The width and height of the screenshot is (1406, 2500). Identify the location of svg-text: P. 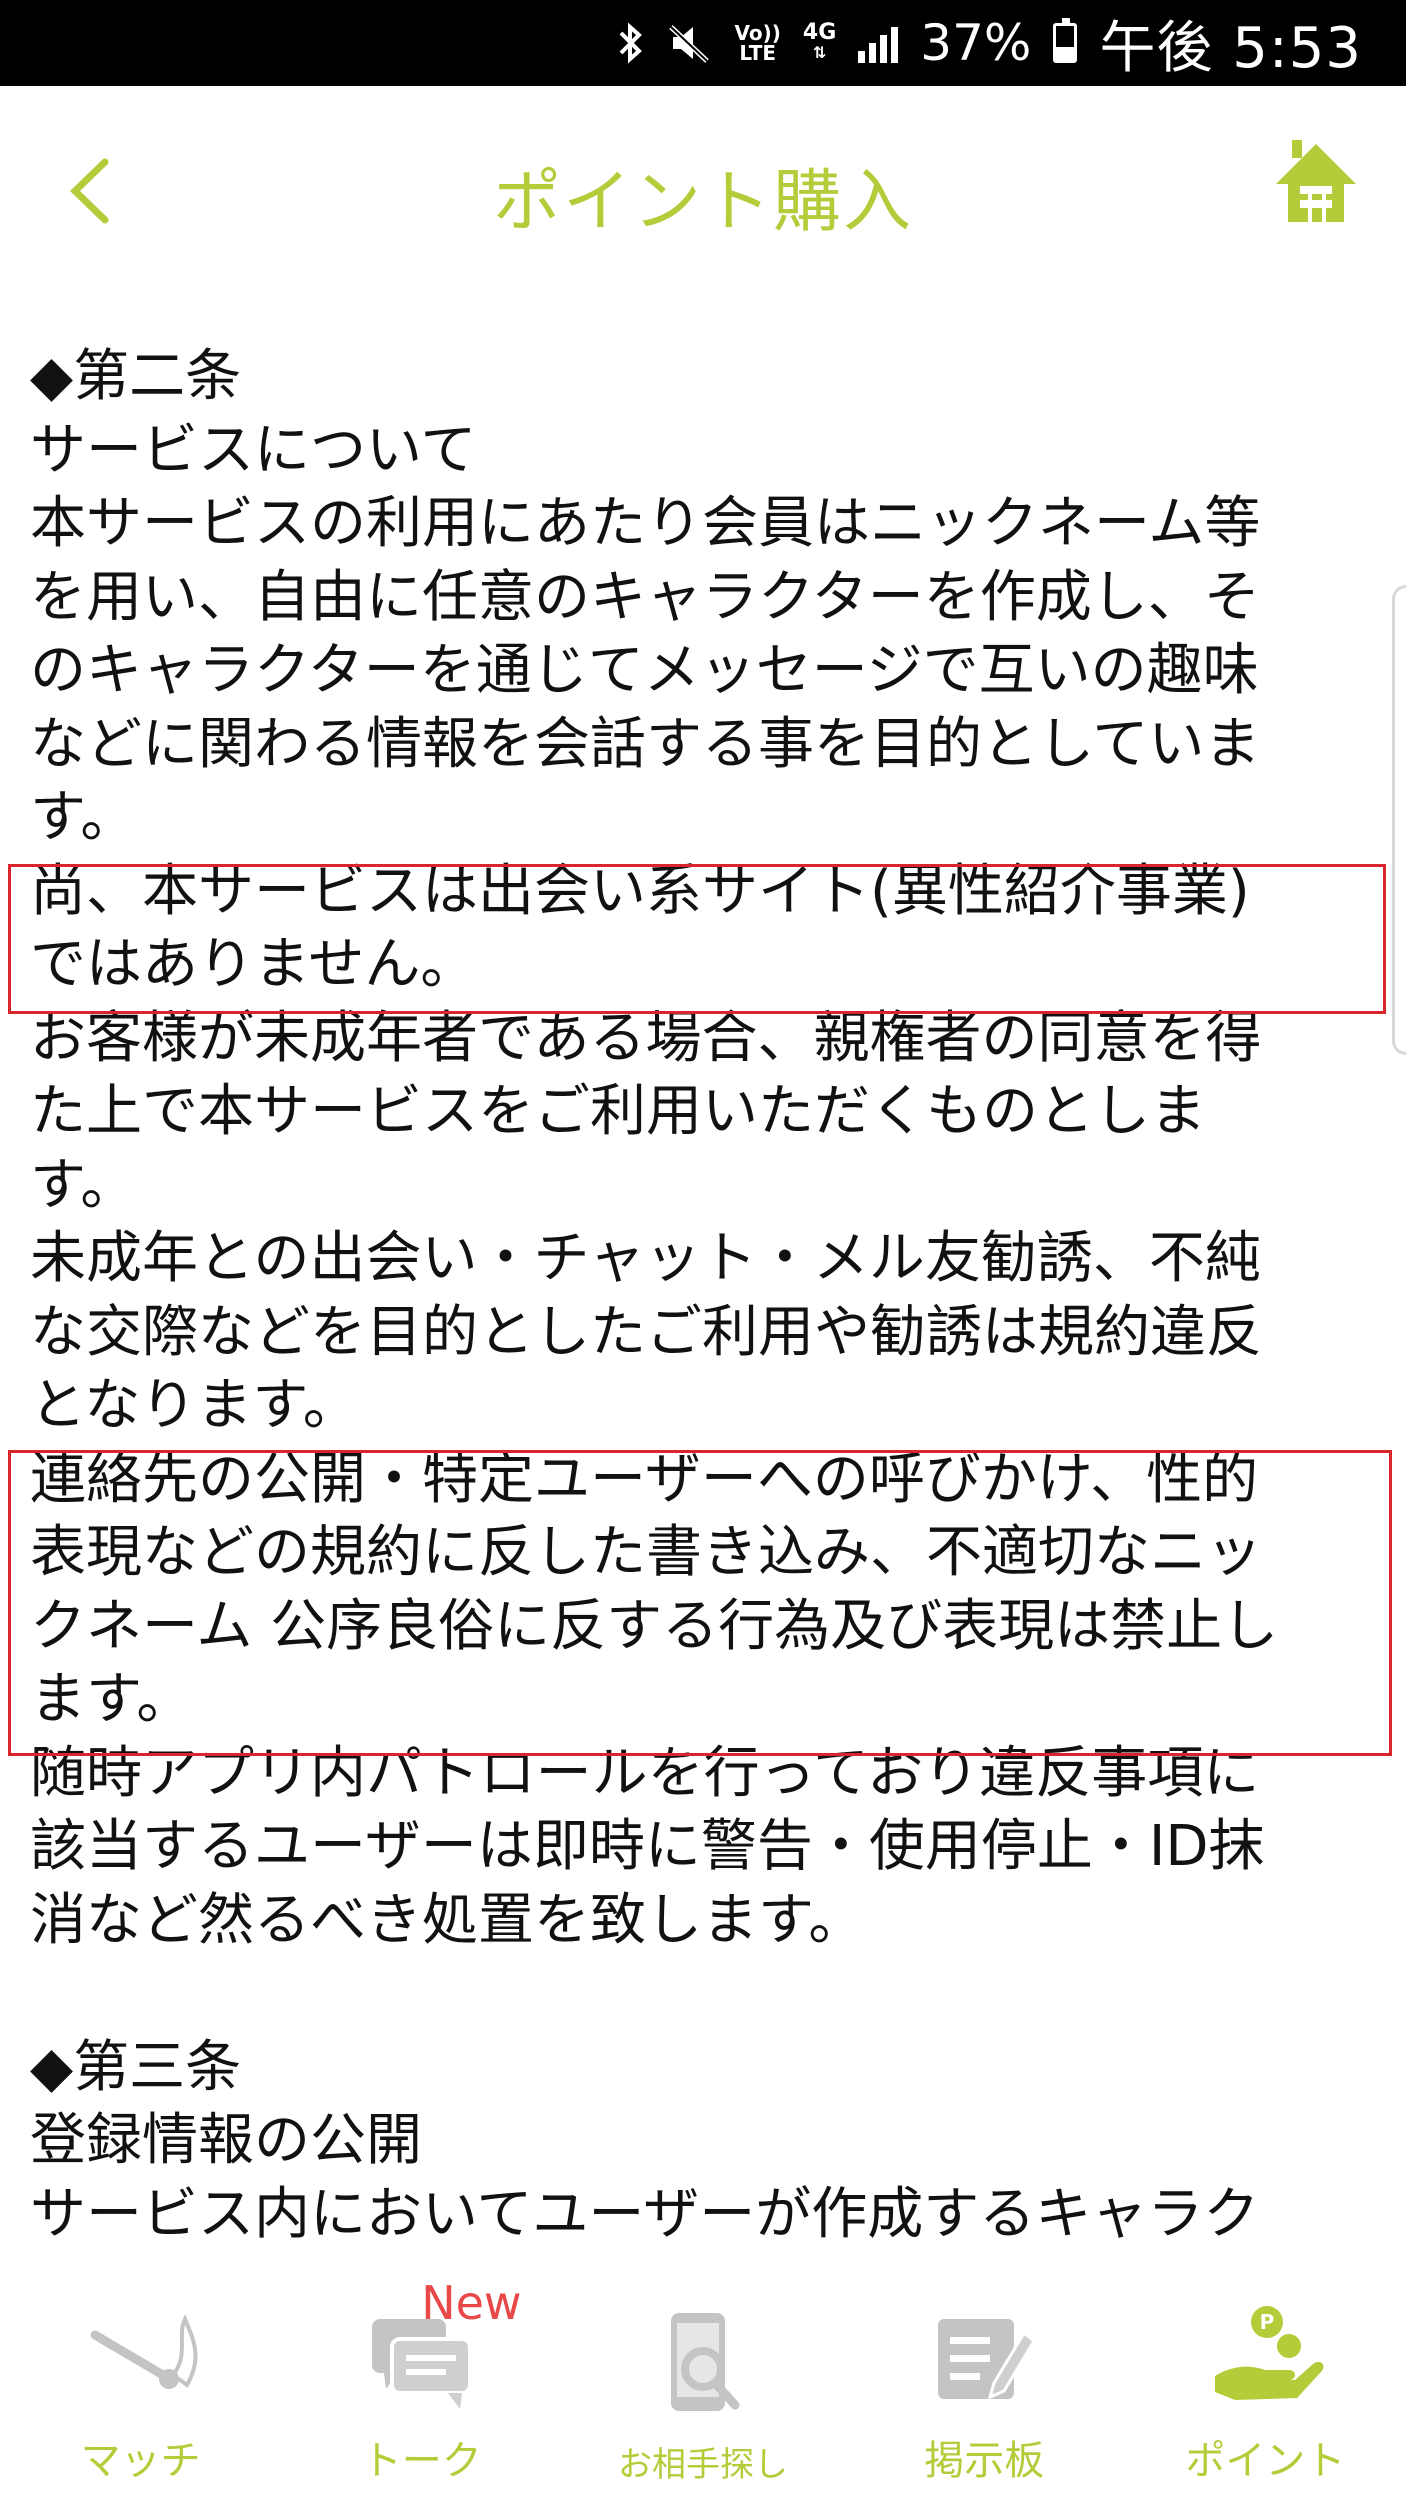
(1267, 2322).